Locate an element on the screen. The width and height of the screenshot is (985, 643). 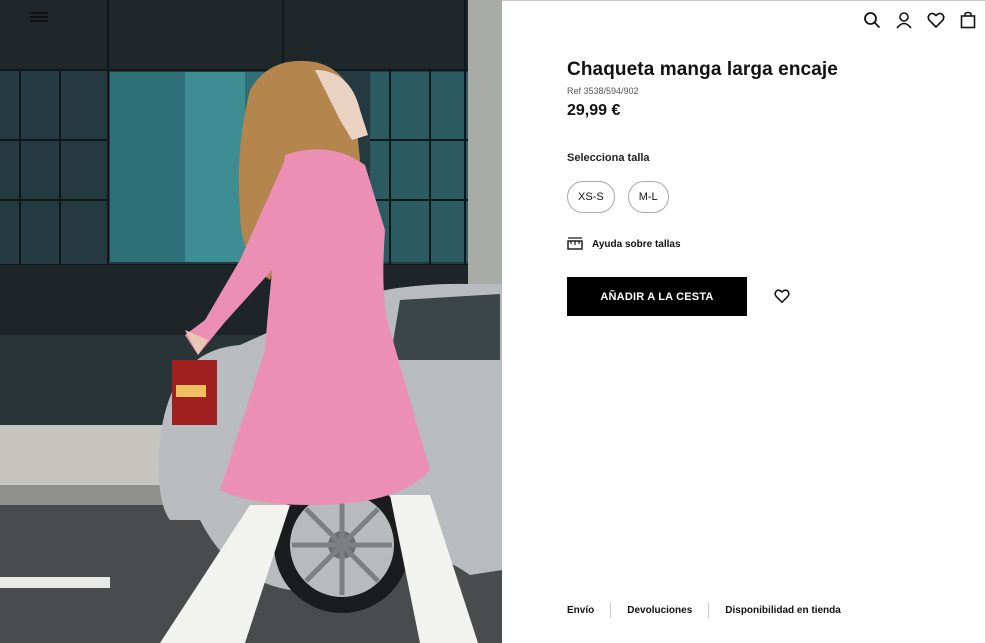
product-price: 29,99 € is located at coordinates (594, 110).